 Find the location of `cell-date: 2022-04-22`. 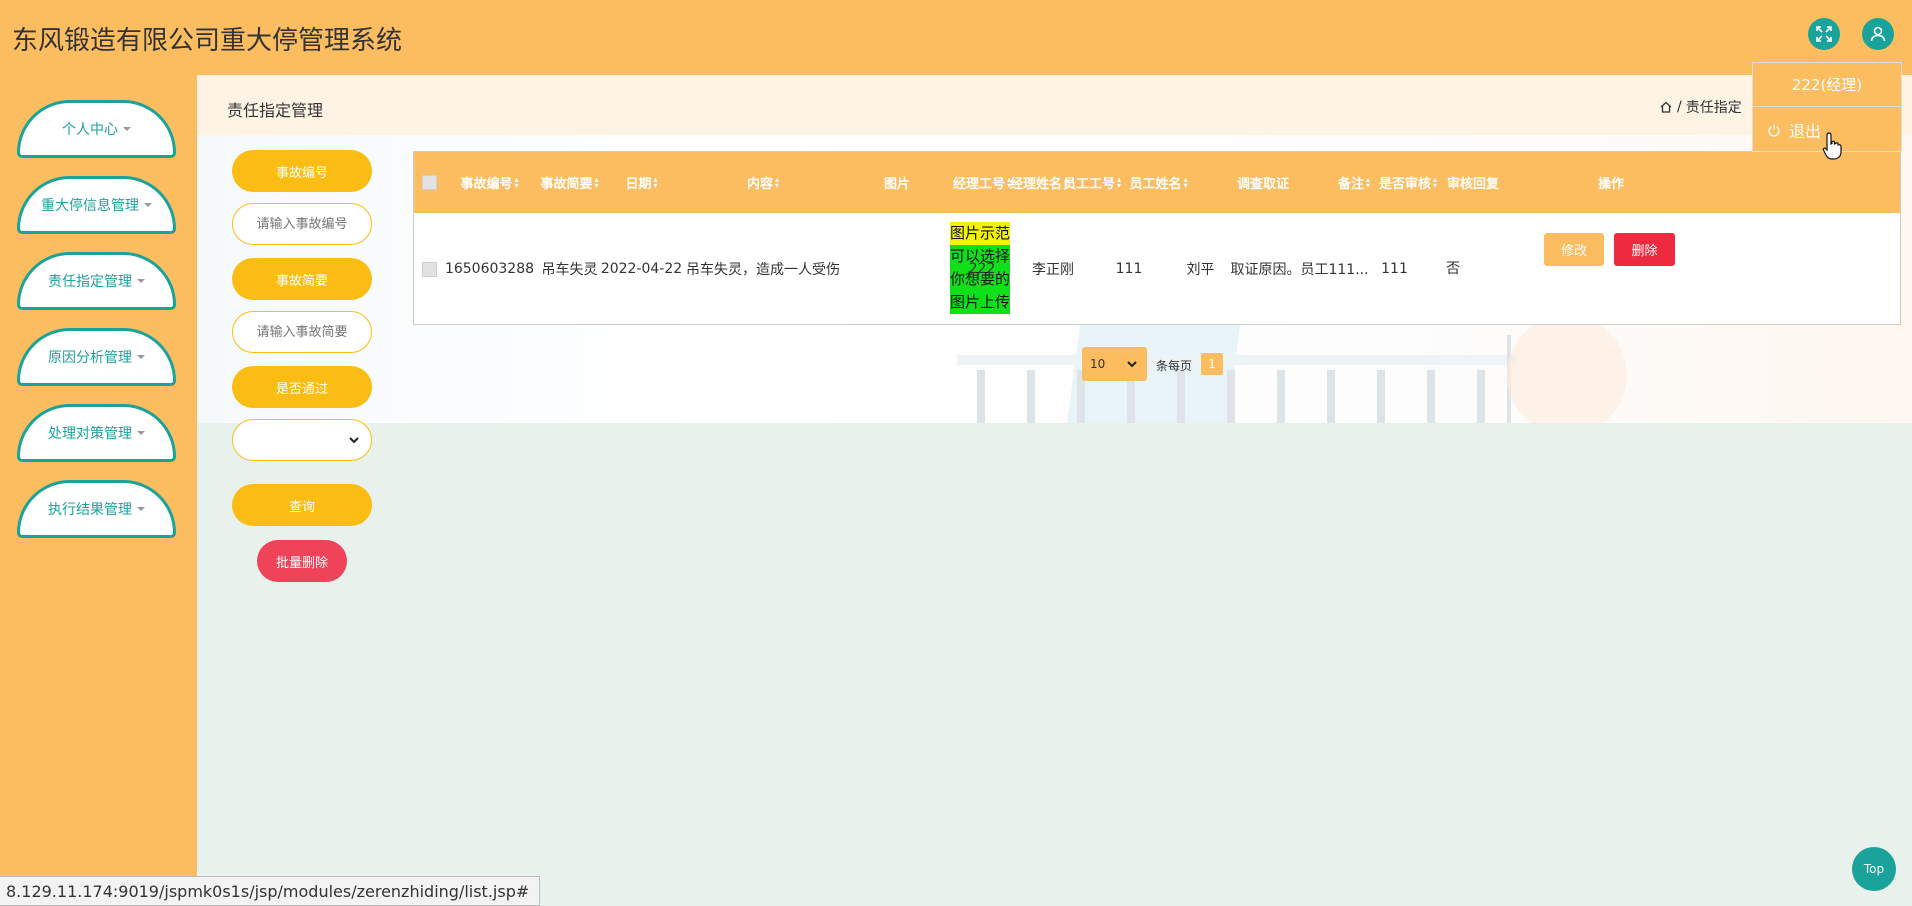

cell-date: 2022-04-22 is located at coordinates (641, 269).